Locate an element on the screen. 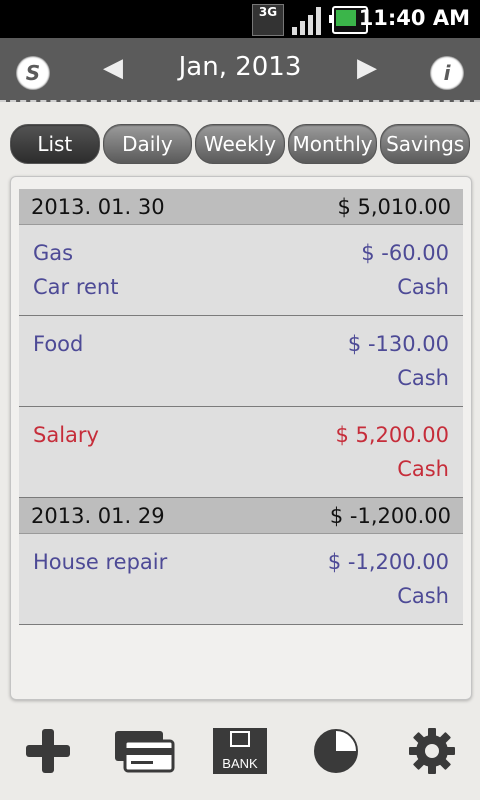  bank-button: BANK is located at coordinates (240, 751).